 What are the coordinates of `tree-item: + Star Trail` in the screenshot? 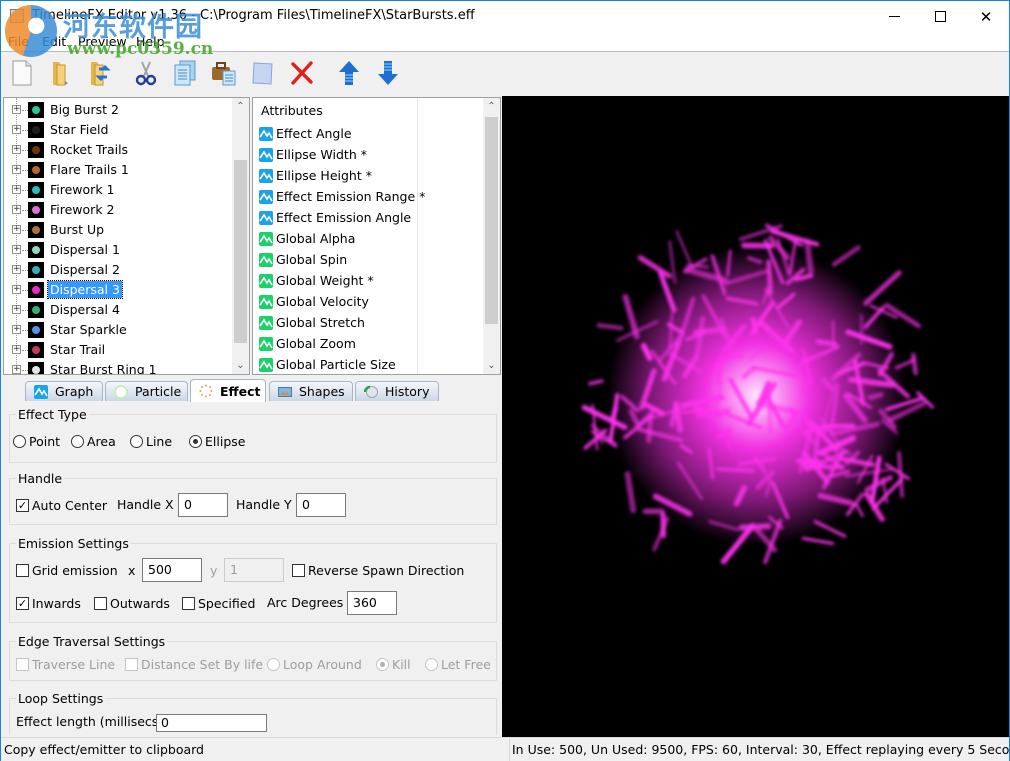 It's located at (118, 350).